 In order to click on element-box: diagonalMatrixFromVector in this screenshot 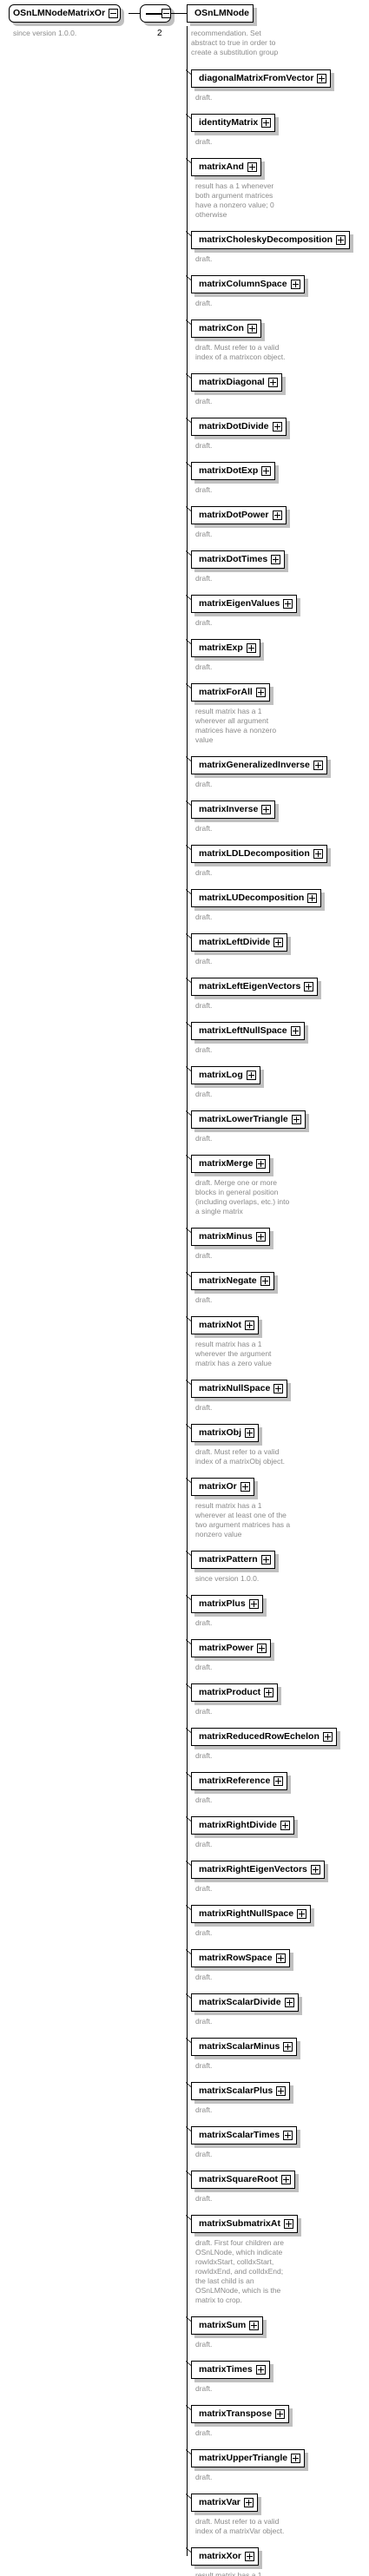, I will do `click(261, 78)`.